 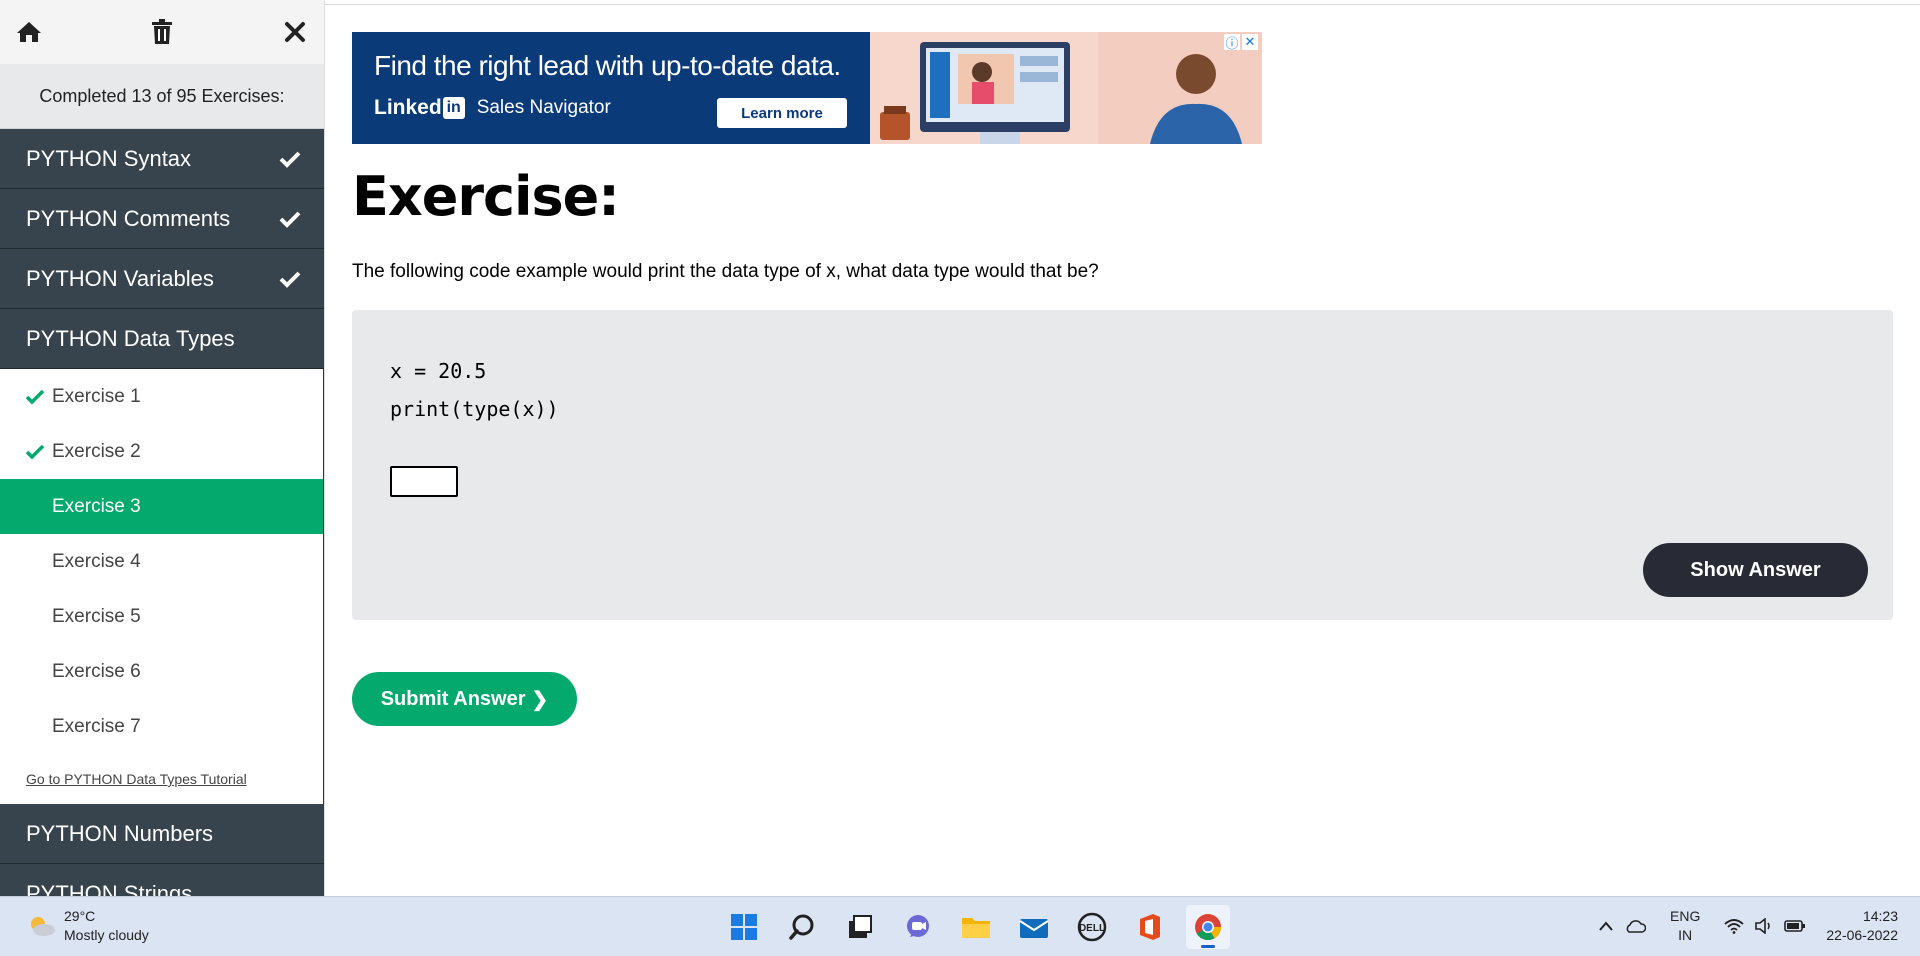 I want to click on language-code: ENG, so click(x=1685, y=916).